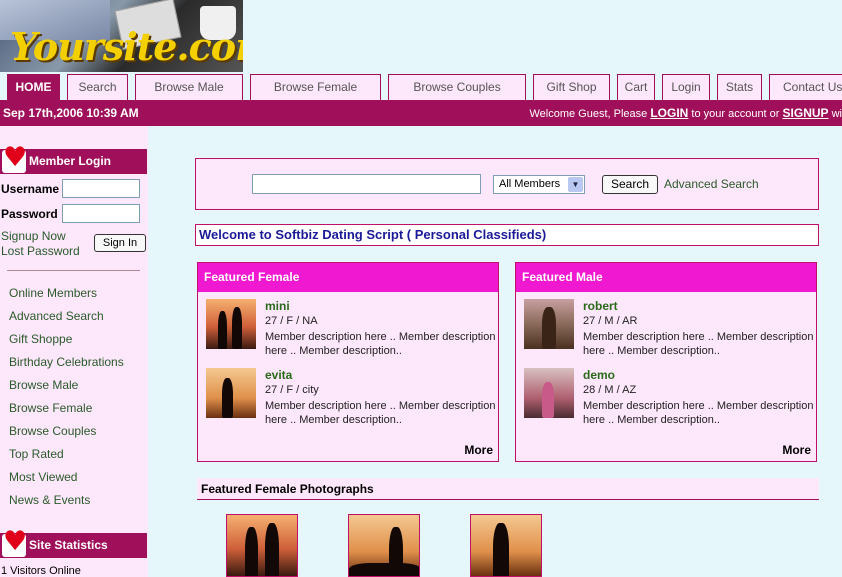 This screenshot has width=842, height=577. What do you see at coordinates (836, 114) in the screenshot?
I see `welcome-suffix: wi` at bounding box center [836, 114].